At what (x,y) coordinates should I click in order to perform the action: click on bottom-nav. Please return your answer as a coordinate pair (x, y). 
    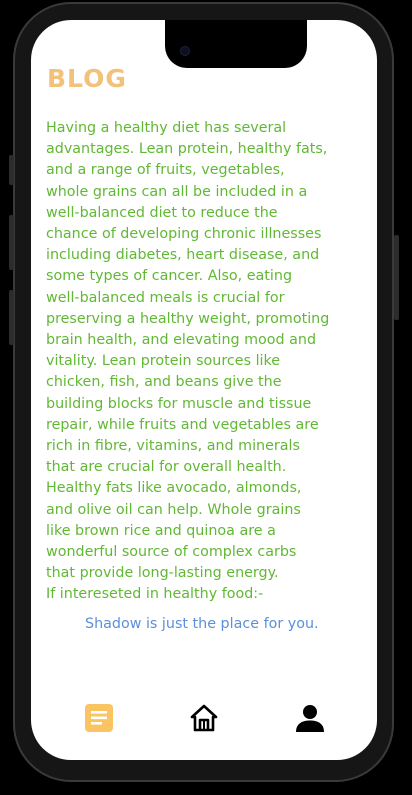
    Looking at the image, I should click on (204, 719).